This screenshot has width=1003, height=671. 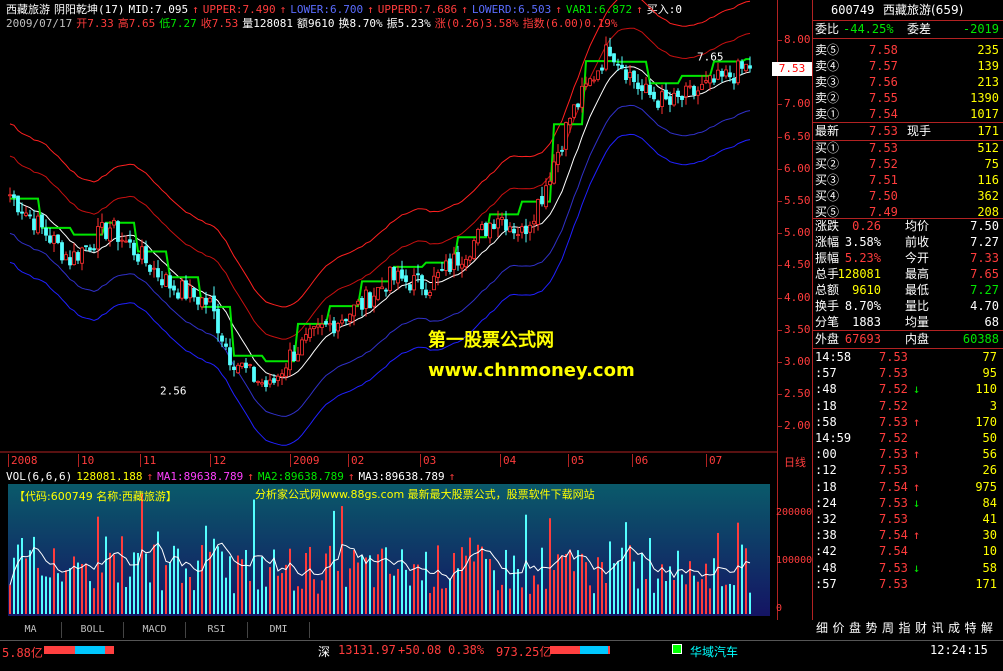 What do you see at coordinates (908, 131) in the screenshot?
I see `latest-row: 最新 7.53 现手 171` at bounding box center [908, 131].